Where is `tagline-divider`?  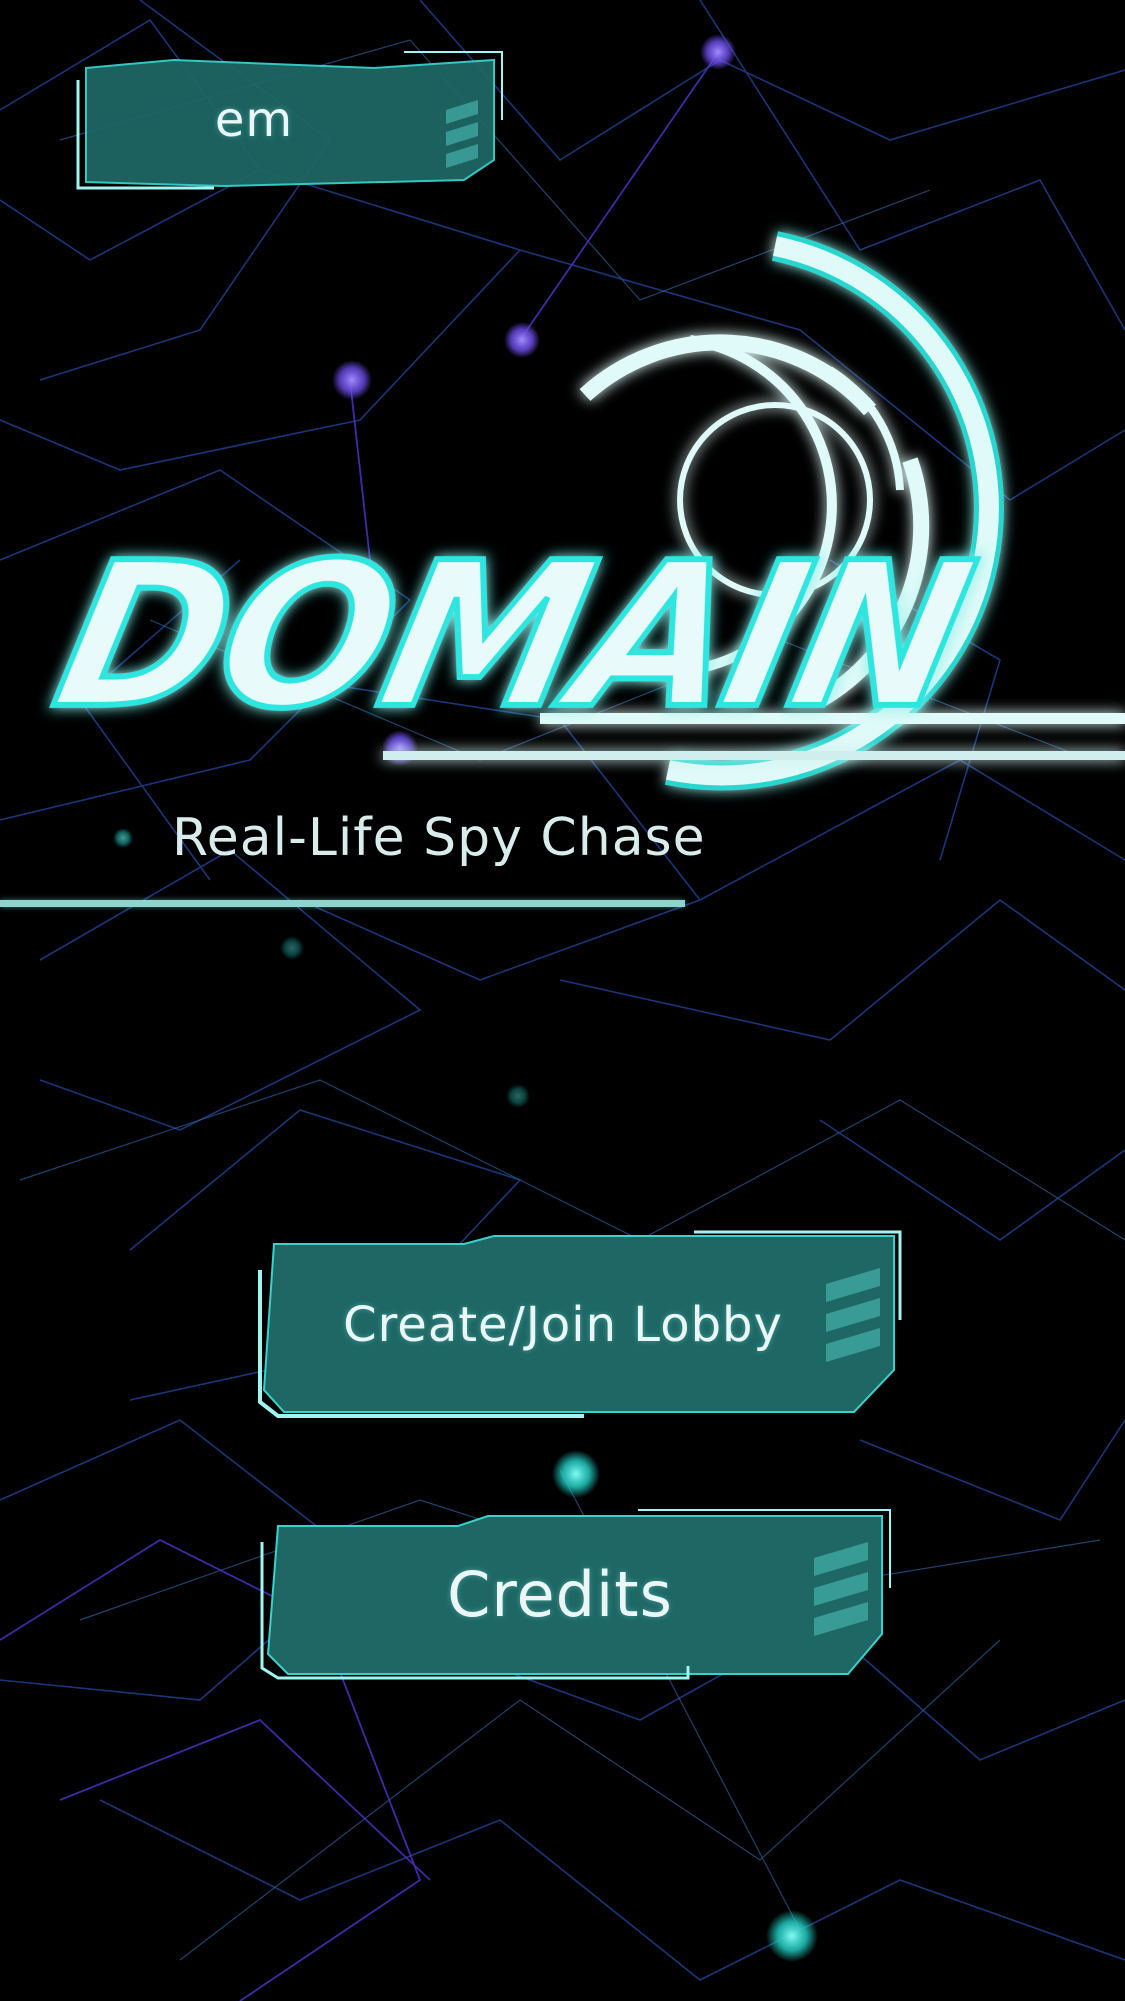
tagline-divider is located at coordinates (342, 903).